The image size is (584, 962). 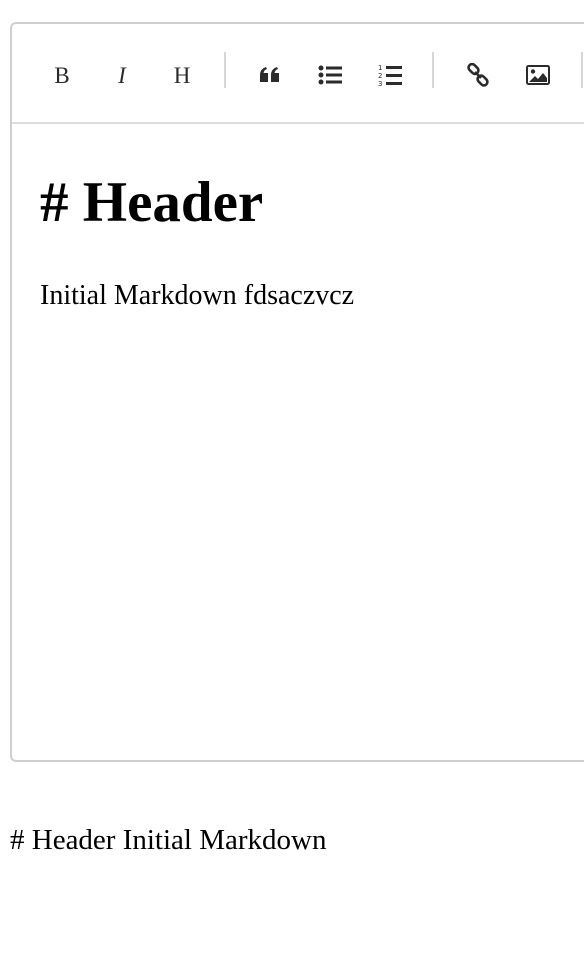 I want to click on svg-text: 1, so click(x=380, y=68).